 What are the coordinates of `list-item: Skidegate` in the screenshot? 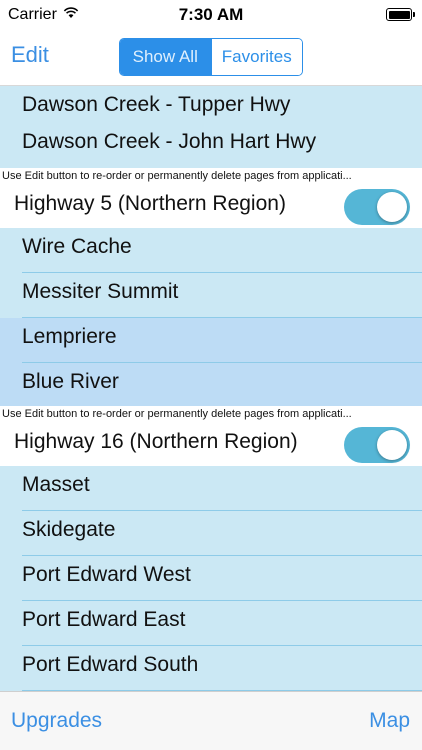 It's located at (211, 533).